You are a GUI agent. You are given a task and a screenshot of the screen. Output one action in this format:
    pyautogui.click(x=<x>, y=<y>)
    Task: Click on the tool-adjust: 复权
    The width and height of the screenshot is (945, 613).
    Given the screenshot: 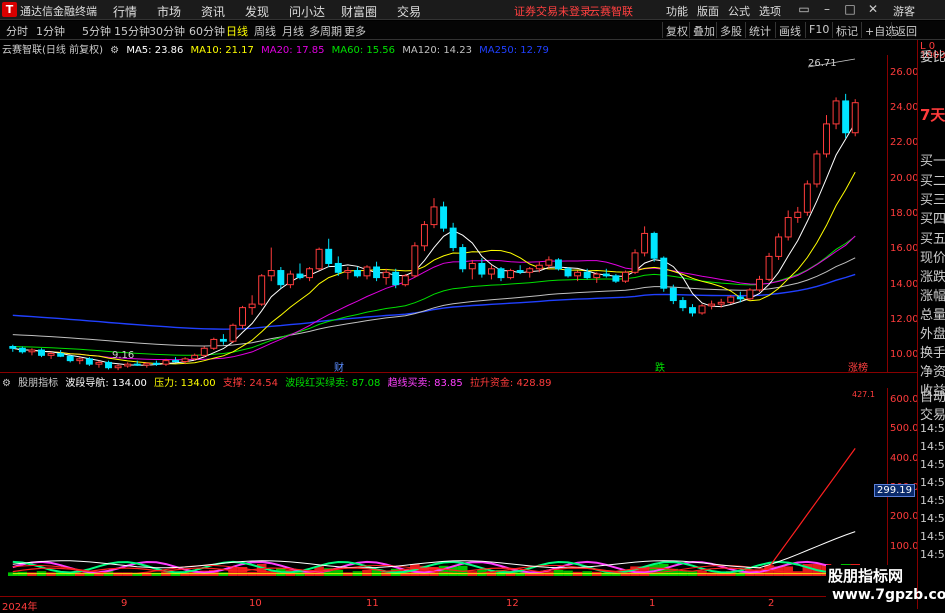 What is the action you would take?
    pyautogui.click(x=676, y=30)
    